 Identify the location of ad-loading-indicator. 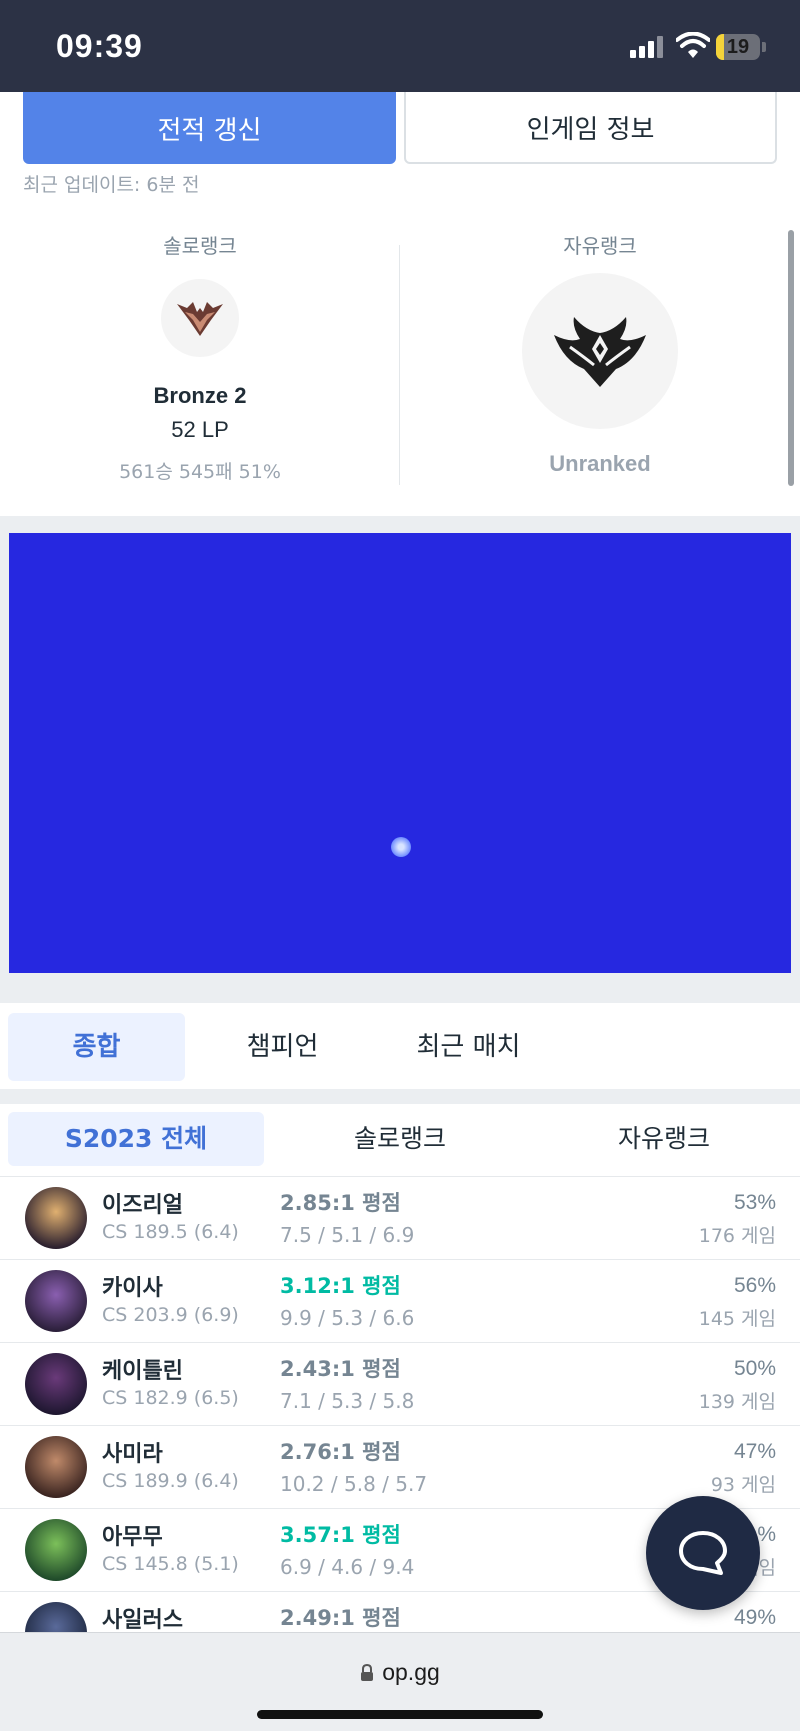
(401, 847).